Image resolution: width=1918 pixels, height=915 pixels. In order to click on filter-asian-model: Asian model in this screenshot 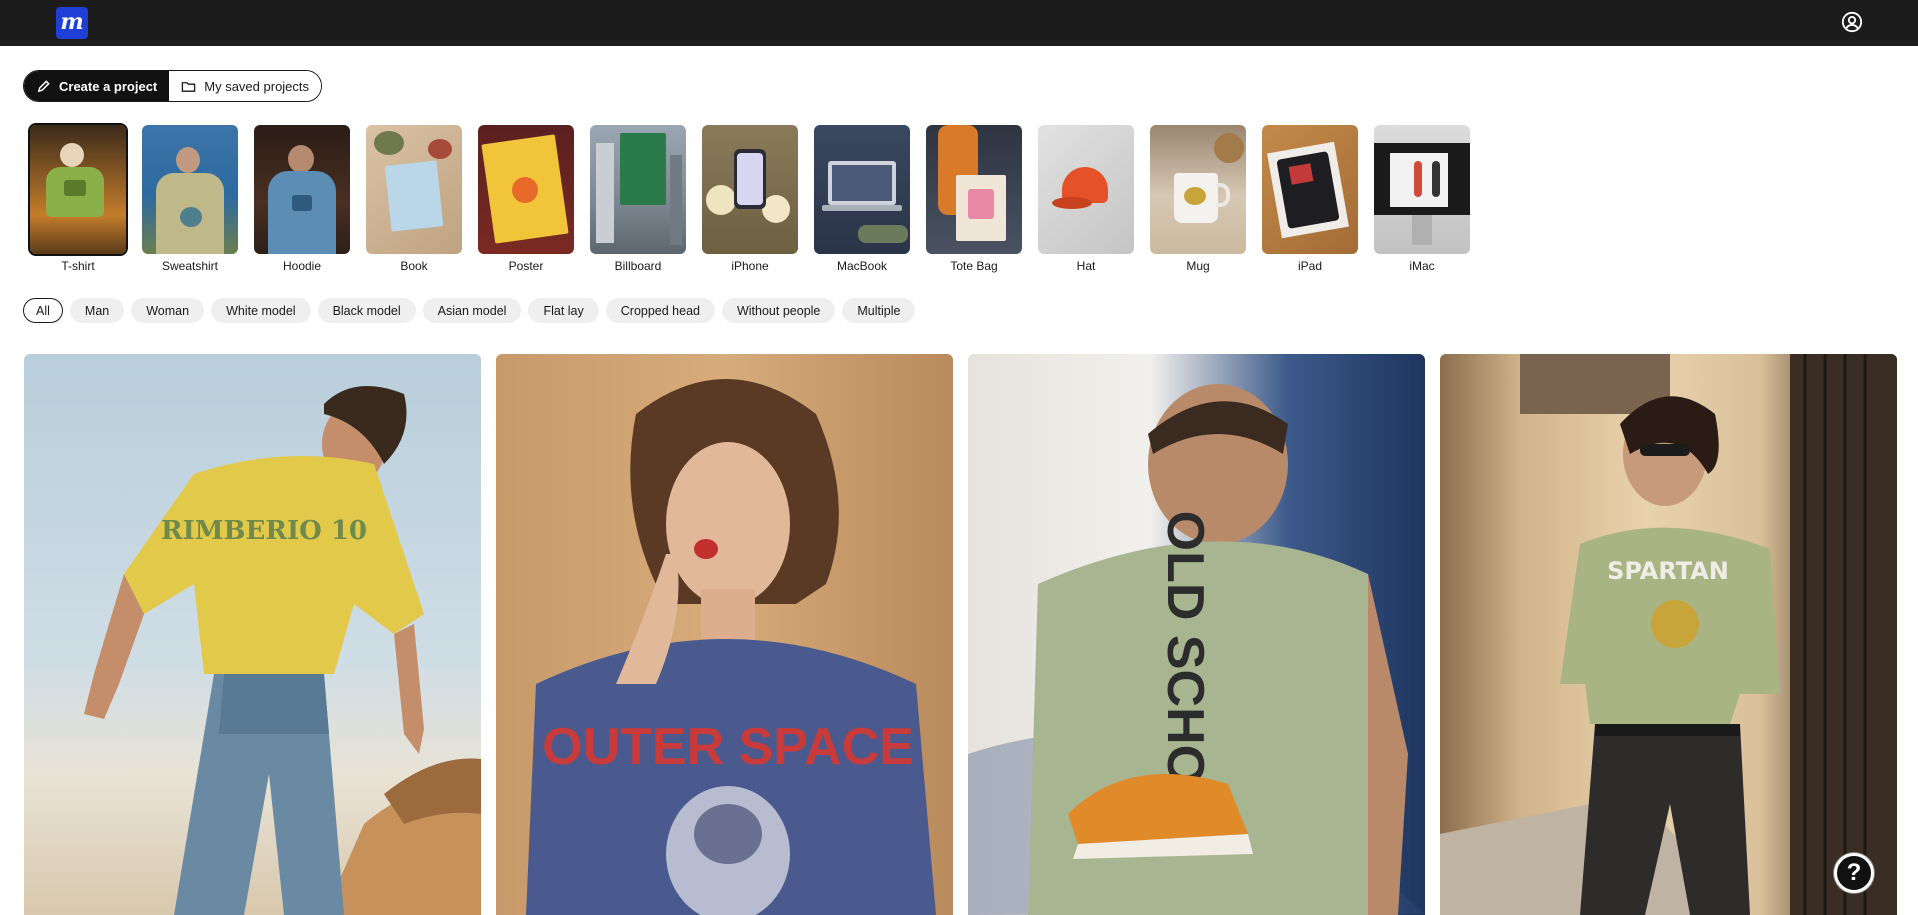, I will do `click(472, 310)`.